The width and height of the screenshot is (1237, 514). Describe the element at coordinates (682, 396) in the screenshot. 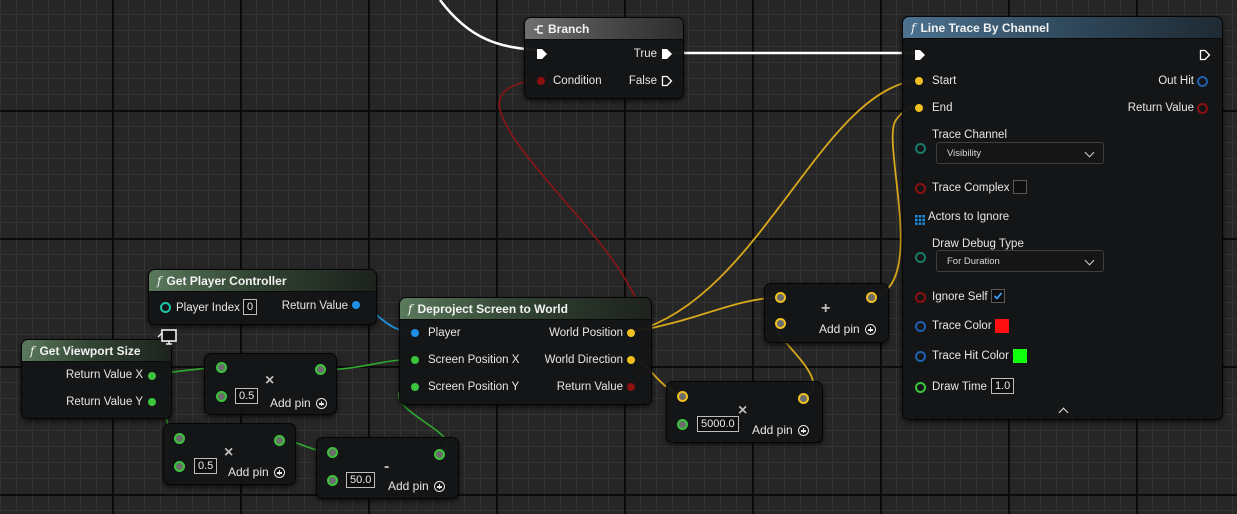

I see `multiply-vector-input-a-pin` at that location.